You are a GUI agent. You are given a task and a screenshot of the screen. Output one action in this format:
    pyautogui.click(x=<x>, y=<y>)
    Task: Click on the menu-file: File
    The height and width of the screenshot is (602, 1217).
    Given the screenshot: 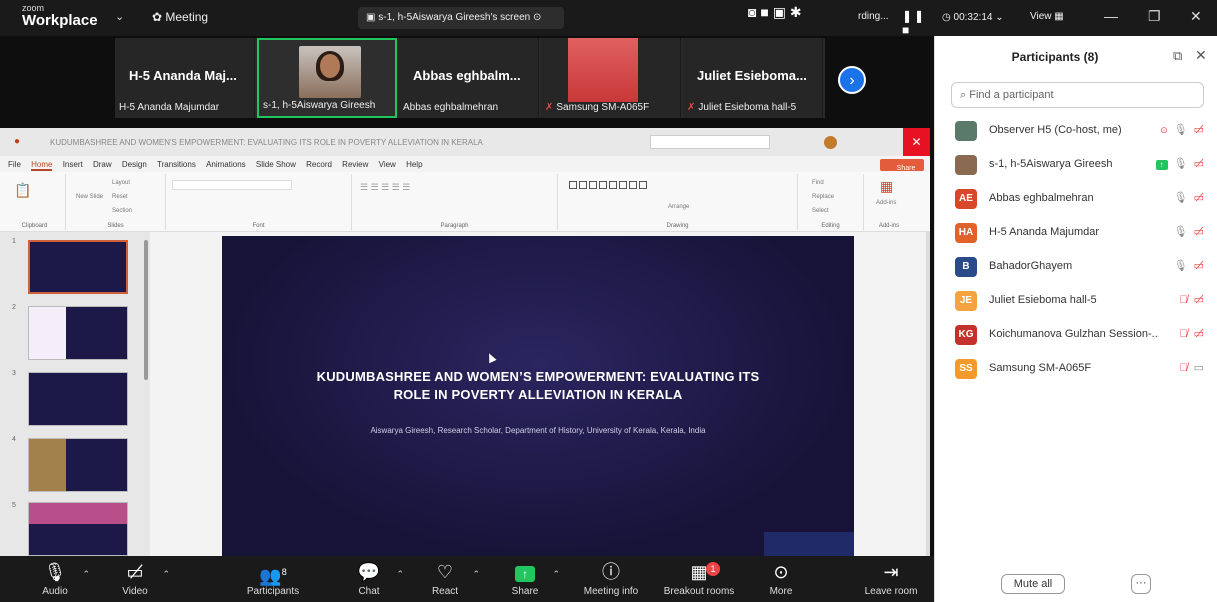 What is the action you would take?
    pyautogui.click(x=14, y=164)
    